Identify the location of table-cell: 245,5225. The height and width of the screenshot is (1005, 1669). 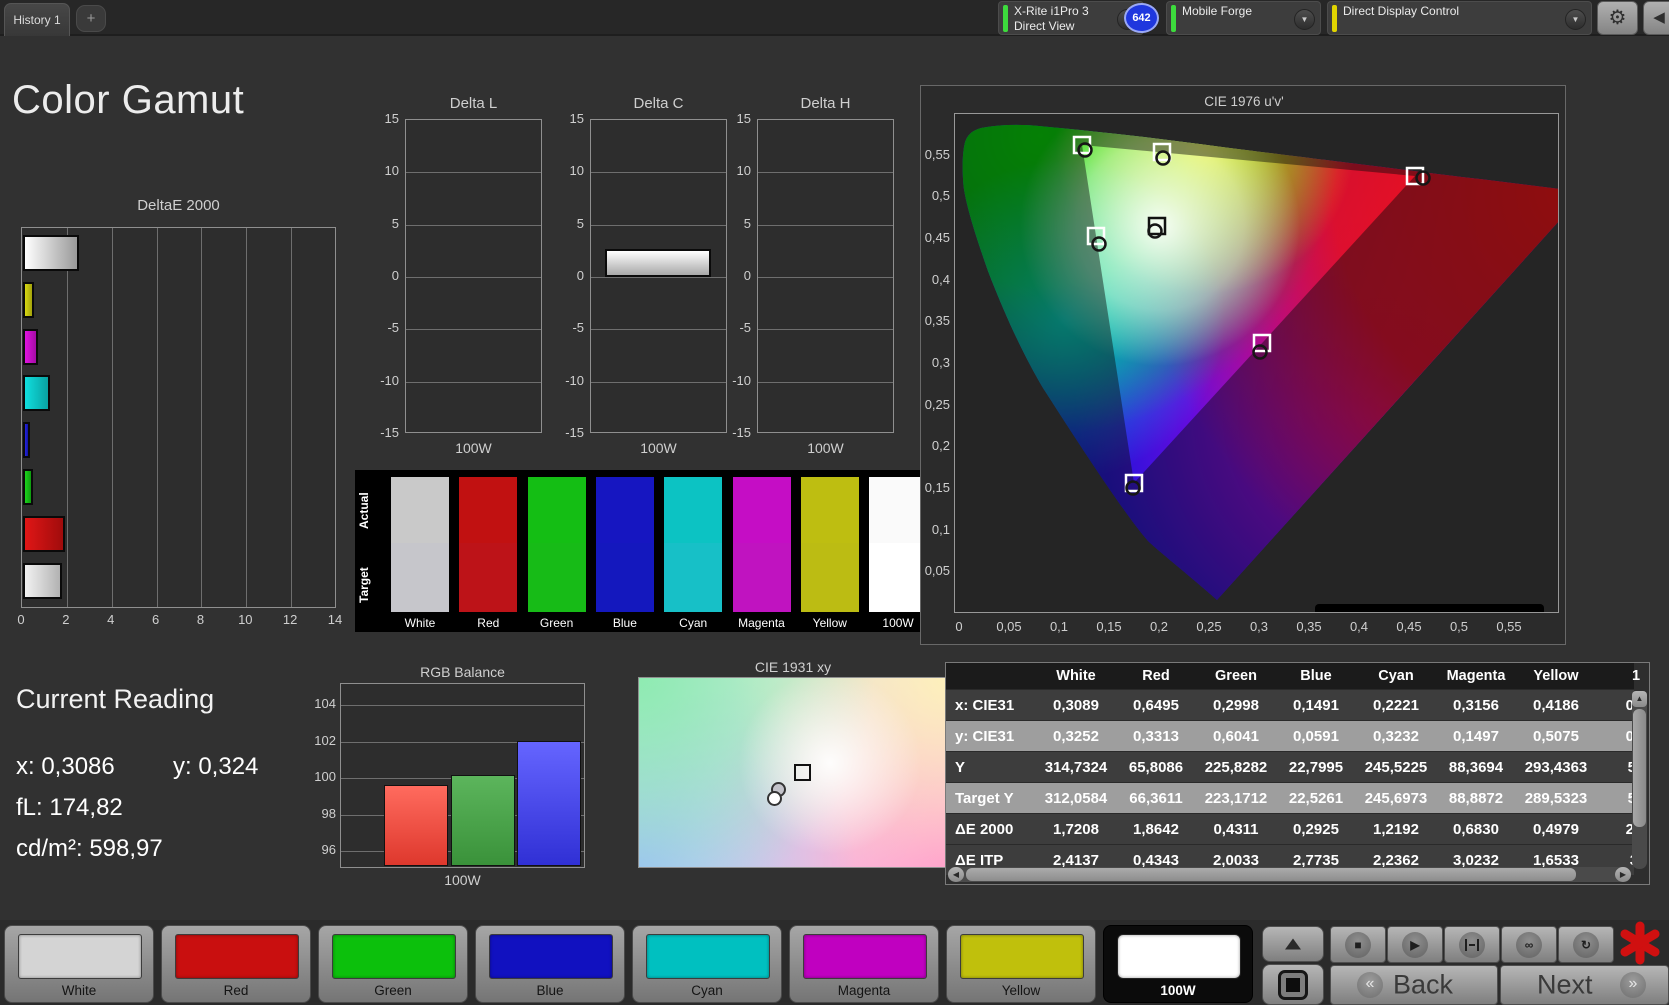
(1396, 767).